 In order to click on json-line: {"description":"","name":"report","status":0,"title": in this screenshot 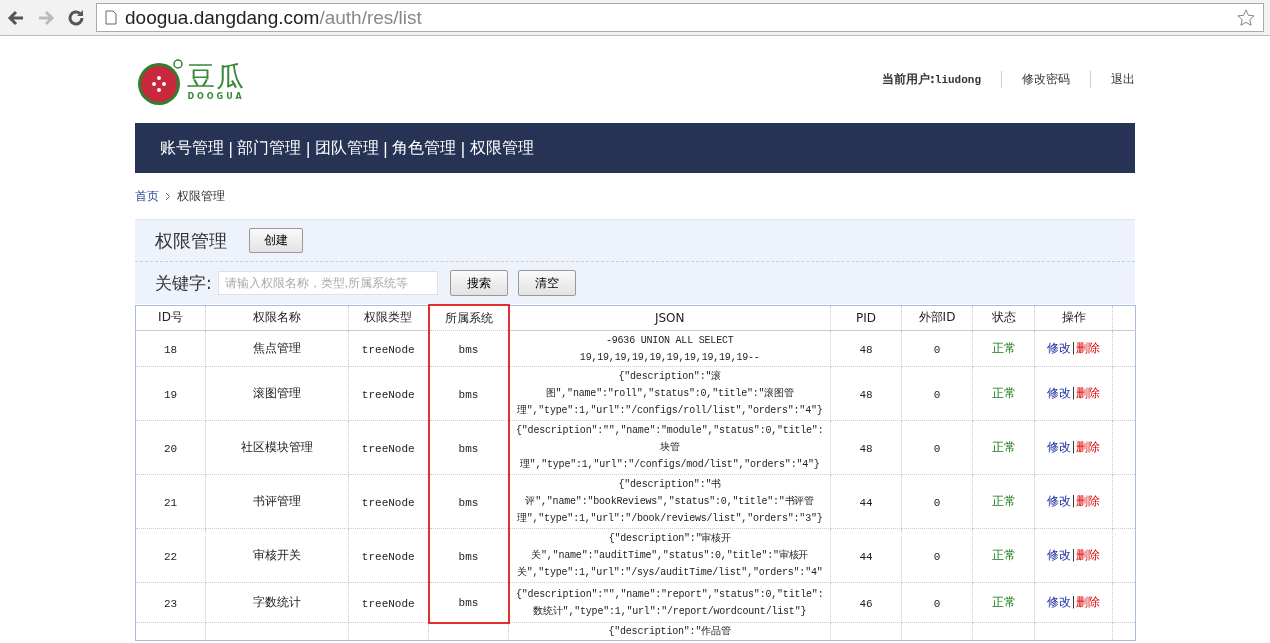, I will do `click(670, 594)`.